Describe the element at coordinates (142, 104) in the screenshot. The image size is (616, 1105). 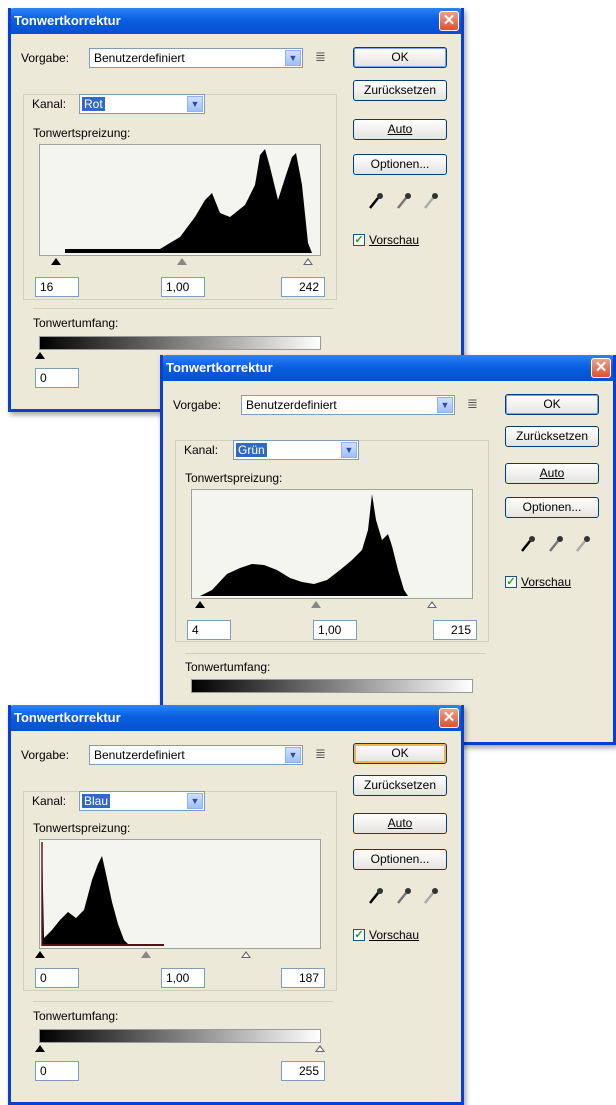
I see `channel-select: Rot ▼` at that location.